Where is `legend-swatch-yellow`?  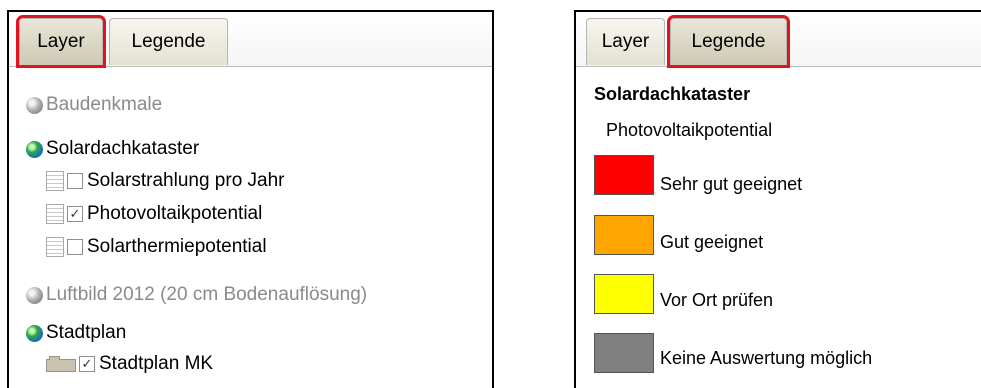 legend-swatch-yellow is located at coordinates (624, 294).